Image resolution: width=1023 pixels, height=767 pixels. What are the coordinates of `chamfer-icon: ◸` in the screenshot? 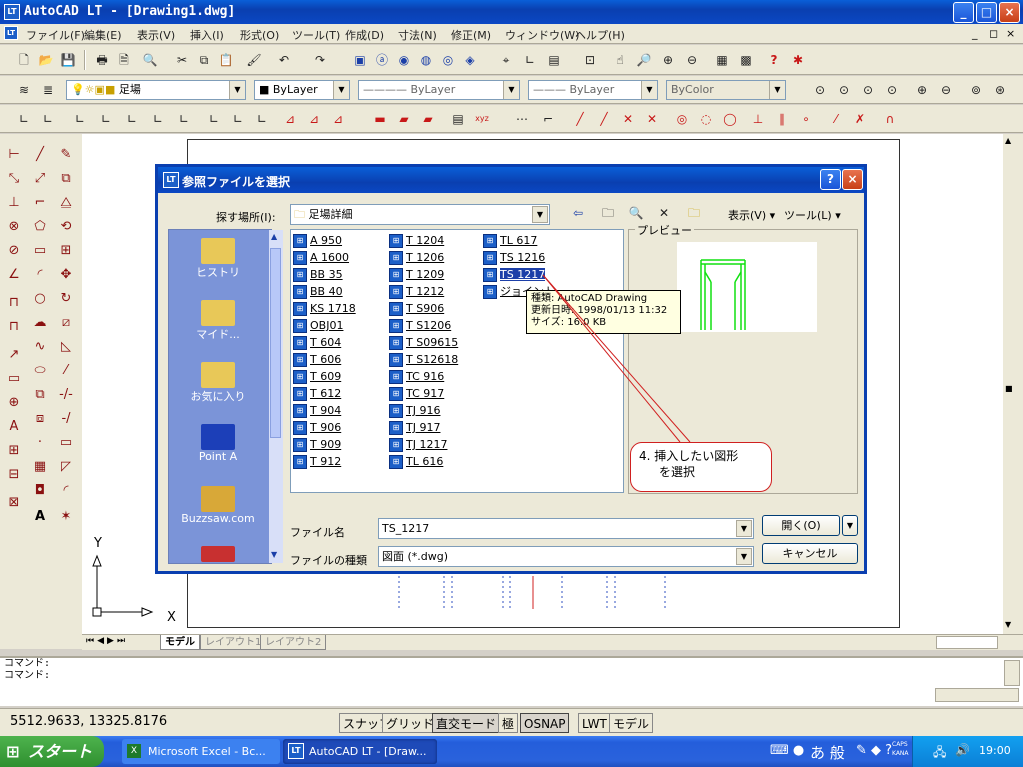 It's located at (66, 467).